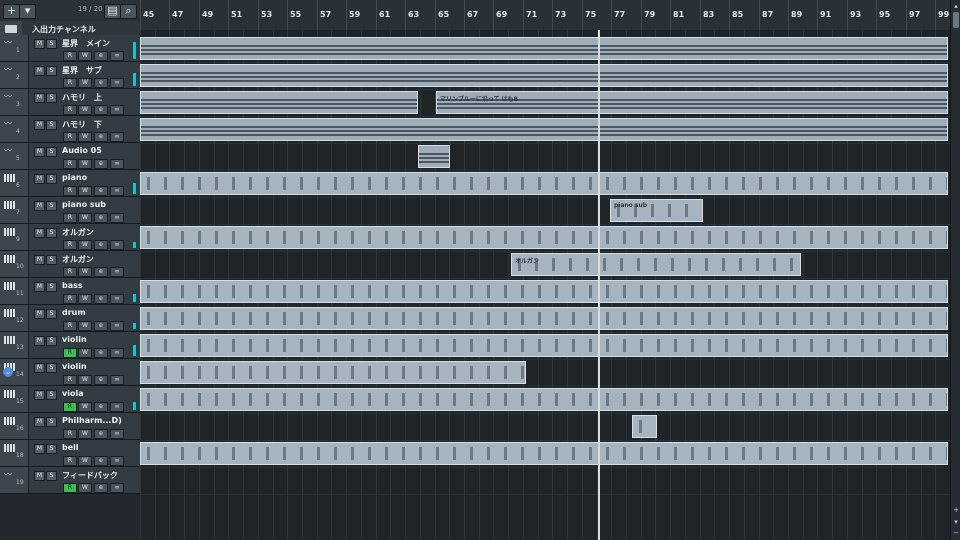  What do you see at coordinates (656, 264) in the screenshot?
I see `midi-part: オルガン` at bounding box center [656, 264].